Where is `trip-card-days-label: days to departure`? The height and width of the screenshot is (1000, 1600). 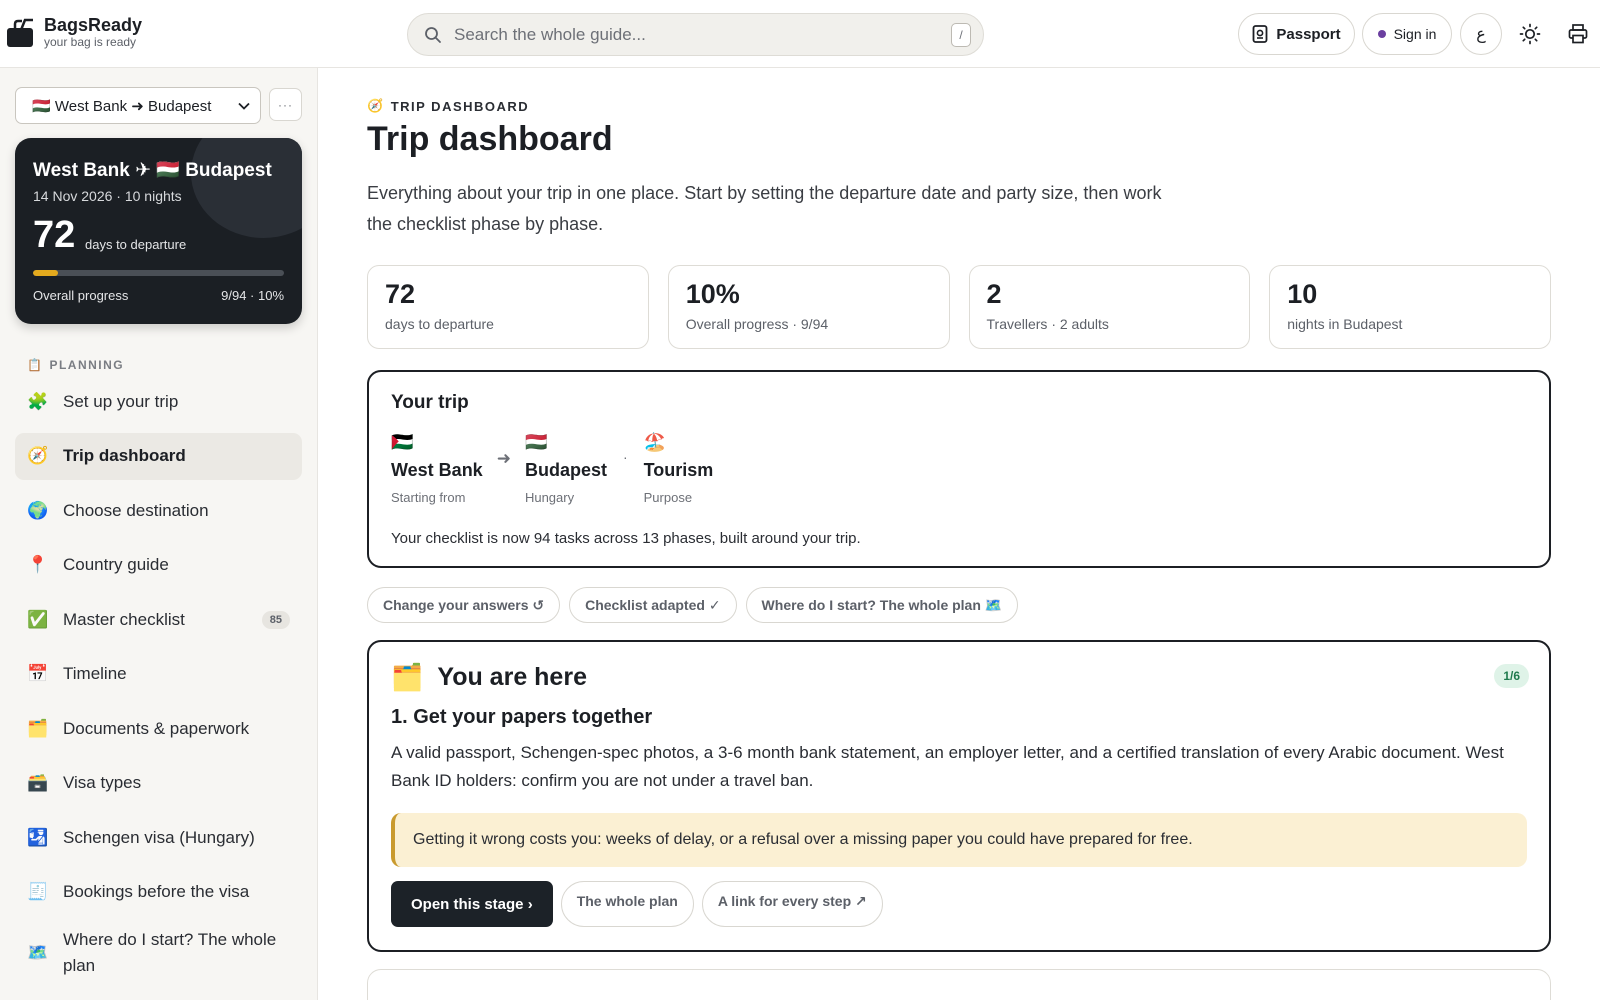
trip-card-days-label: days to departure is located at coordinates (136, 244).